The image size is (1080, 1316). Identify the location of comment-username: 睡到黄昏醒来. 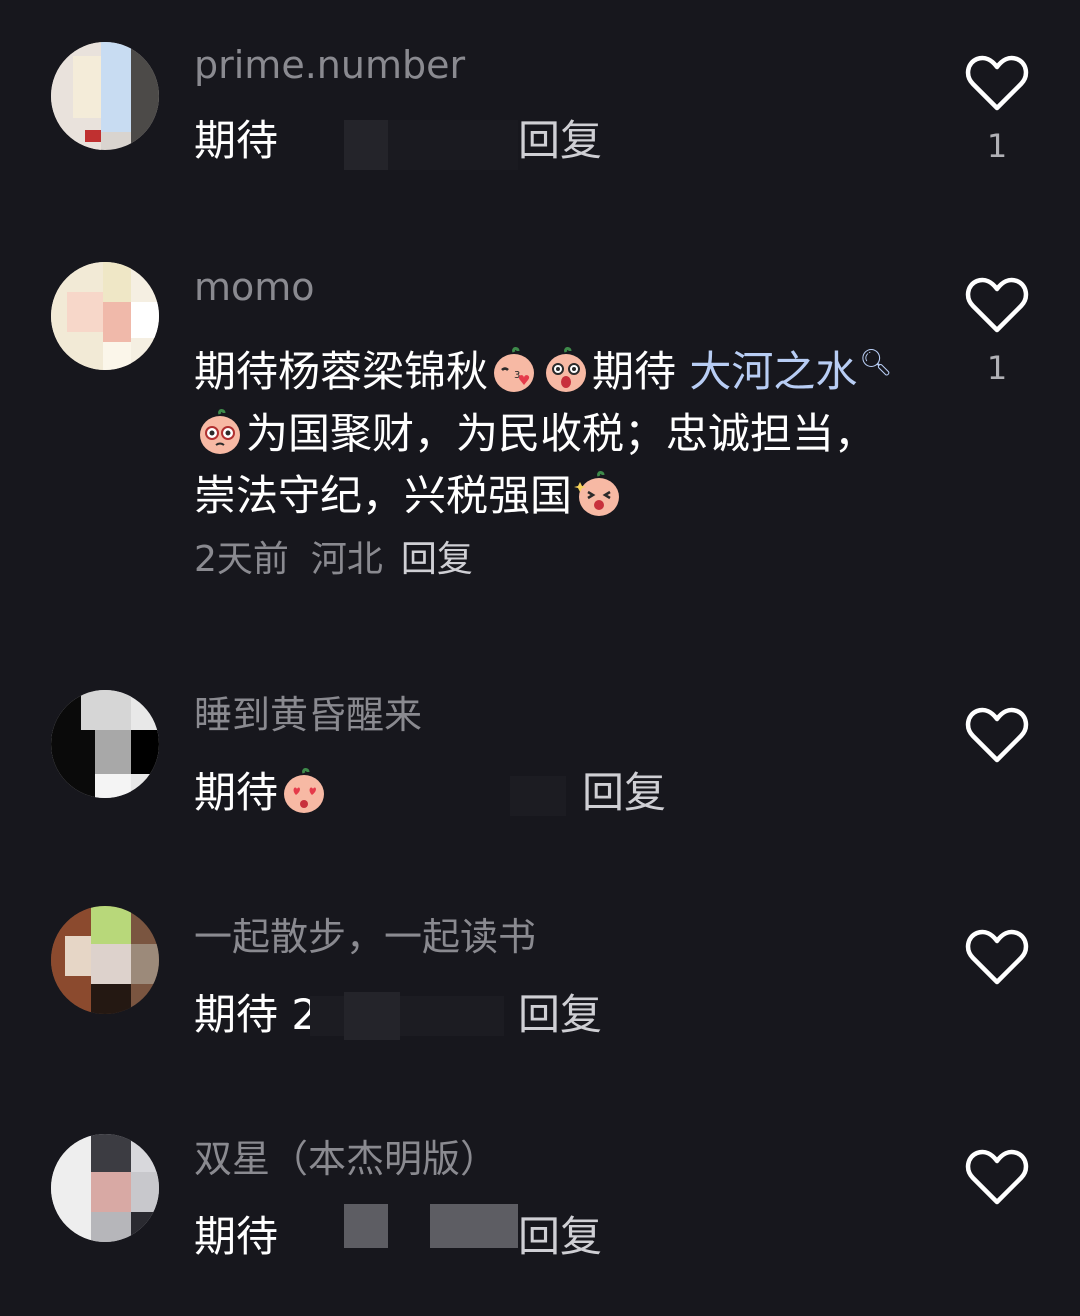
(308, 715).